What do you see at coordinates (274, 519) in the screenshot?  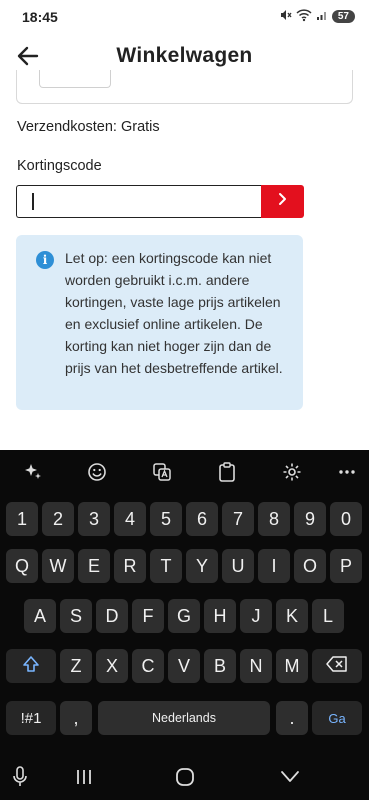 I see `key-8: 8` at bounding box center [274, 519].